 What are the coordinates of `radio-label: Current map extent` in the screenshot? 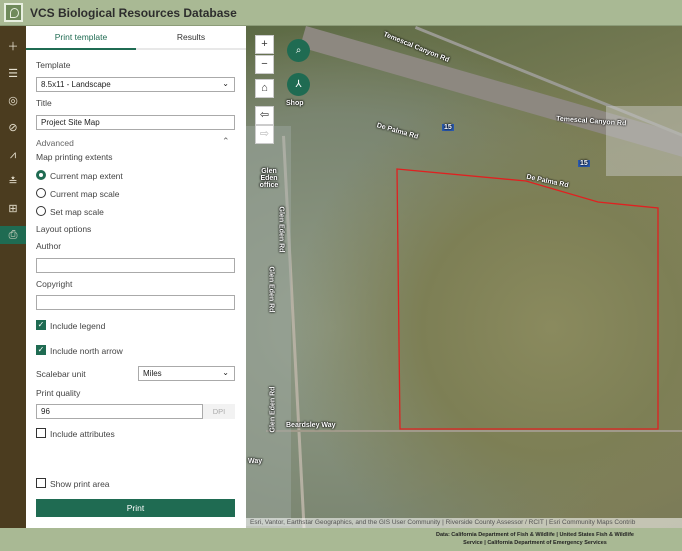 It's located at (86, 176).